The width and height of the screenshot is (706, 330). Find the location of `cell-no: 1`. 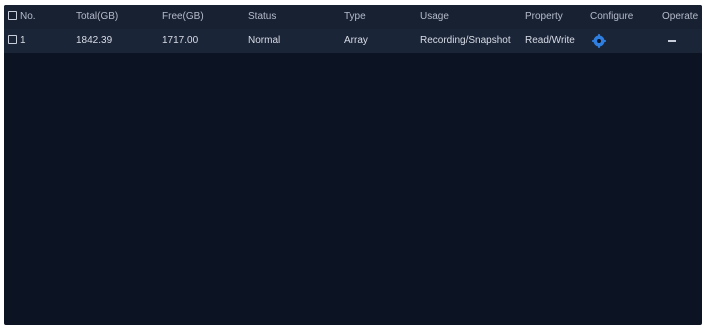

cell-no: 1 is located at coordinates (23, 40).